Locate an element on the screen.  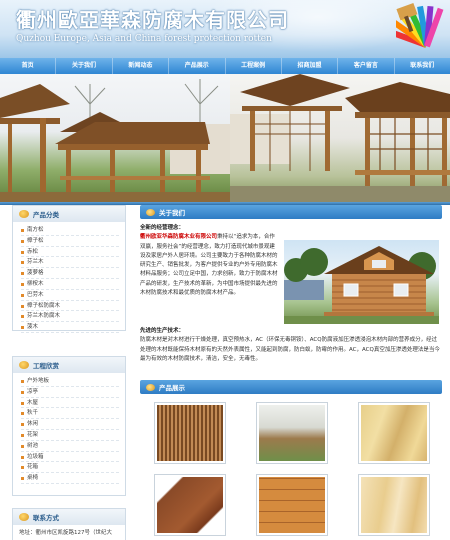
nav-cases: 工程案例 is located at coordinates (254, 66).